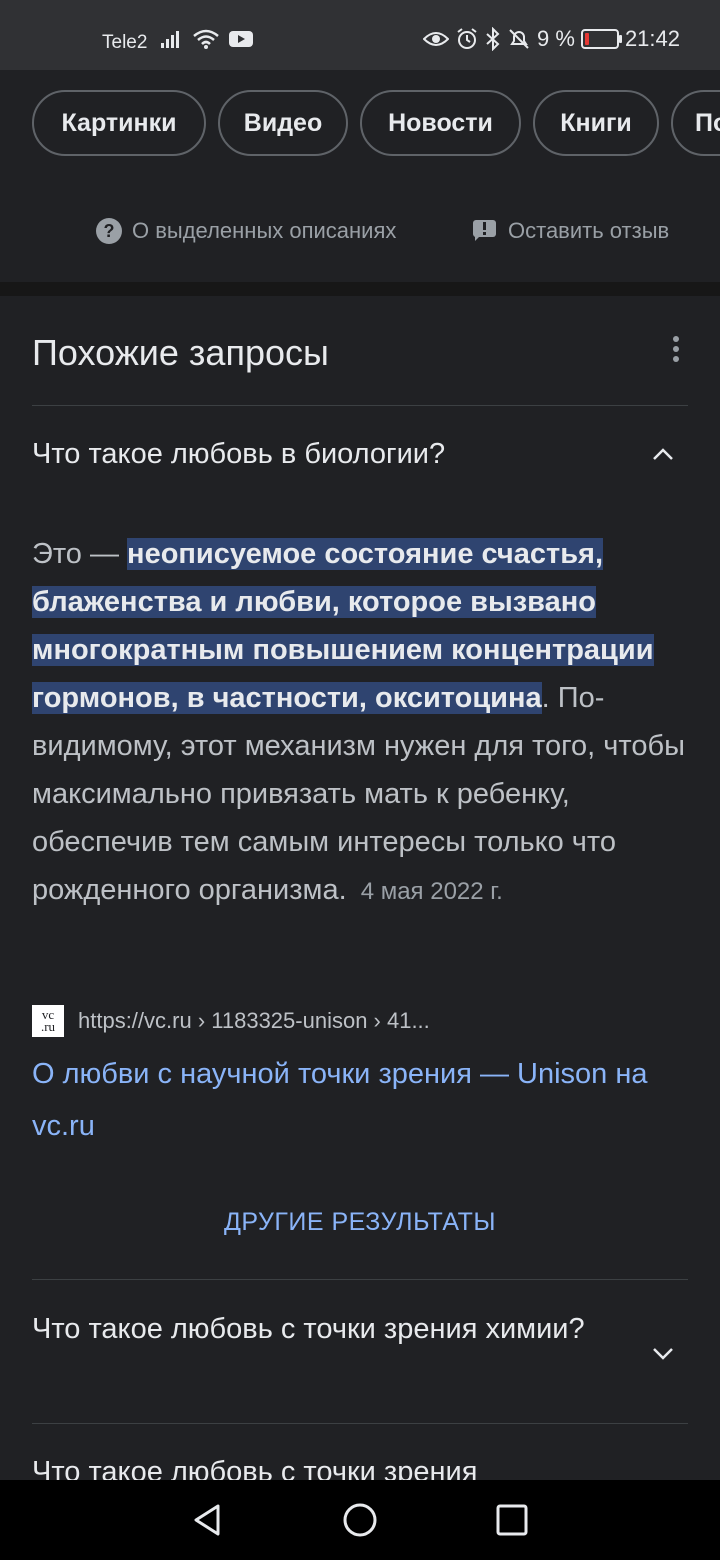  What do you see at coordinates (652, 38) in the screenshot?
I see `clock: 21:42` at bounding box center [652, 38].